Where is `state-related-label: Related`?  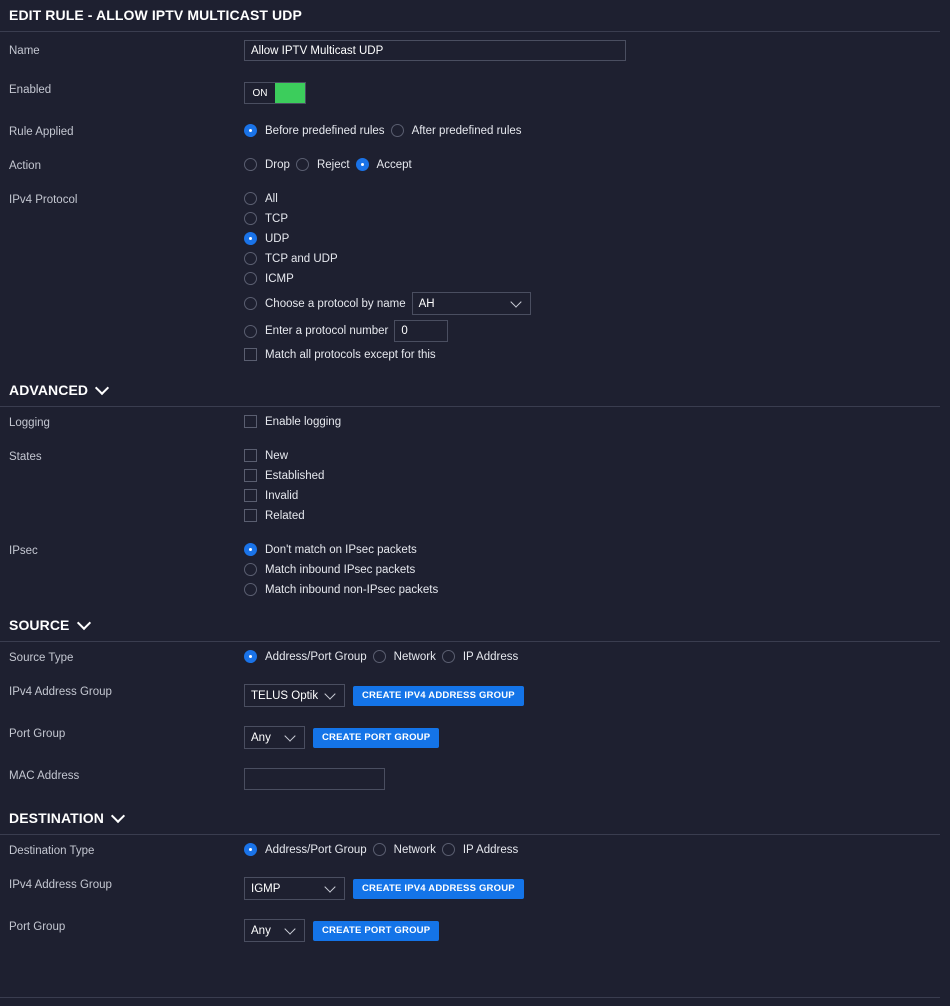 state-related-label: Related is located at coordinates (285, 515).